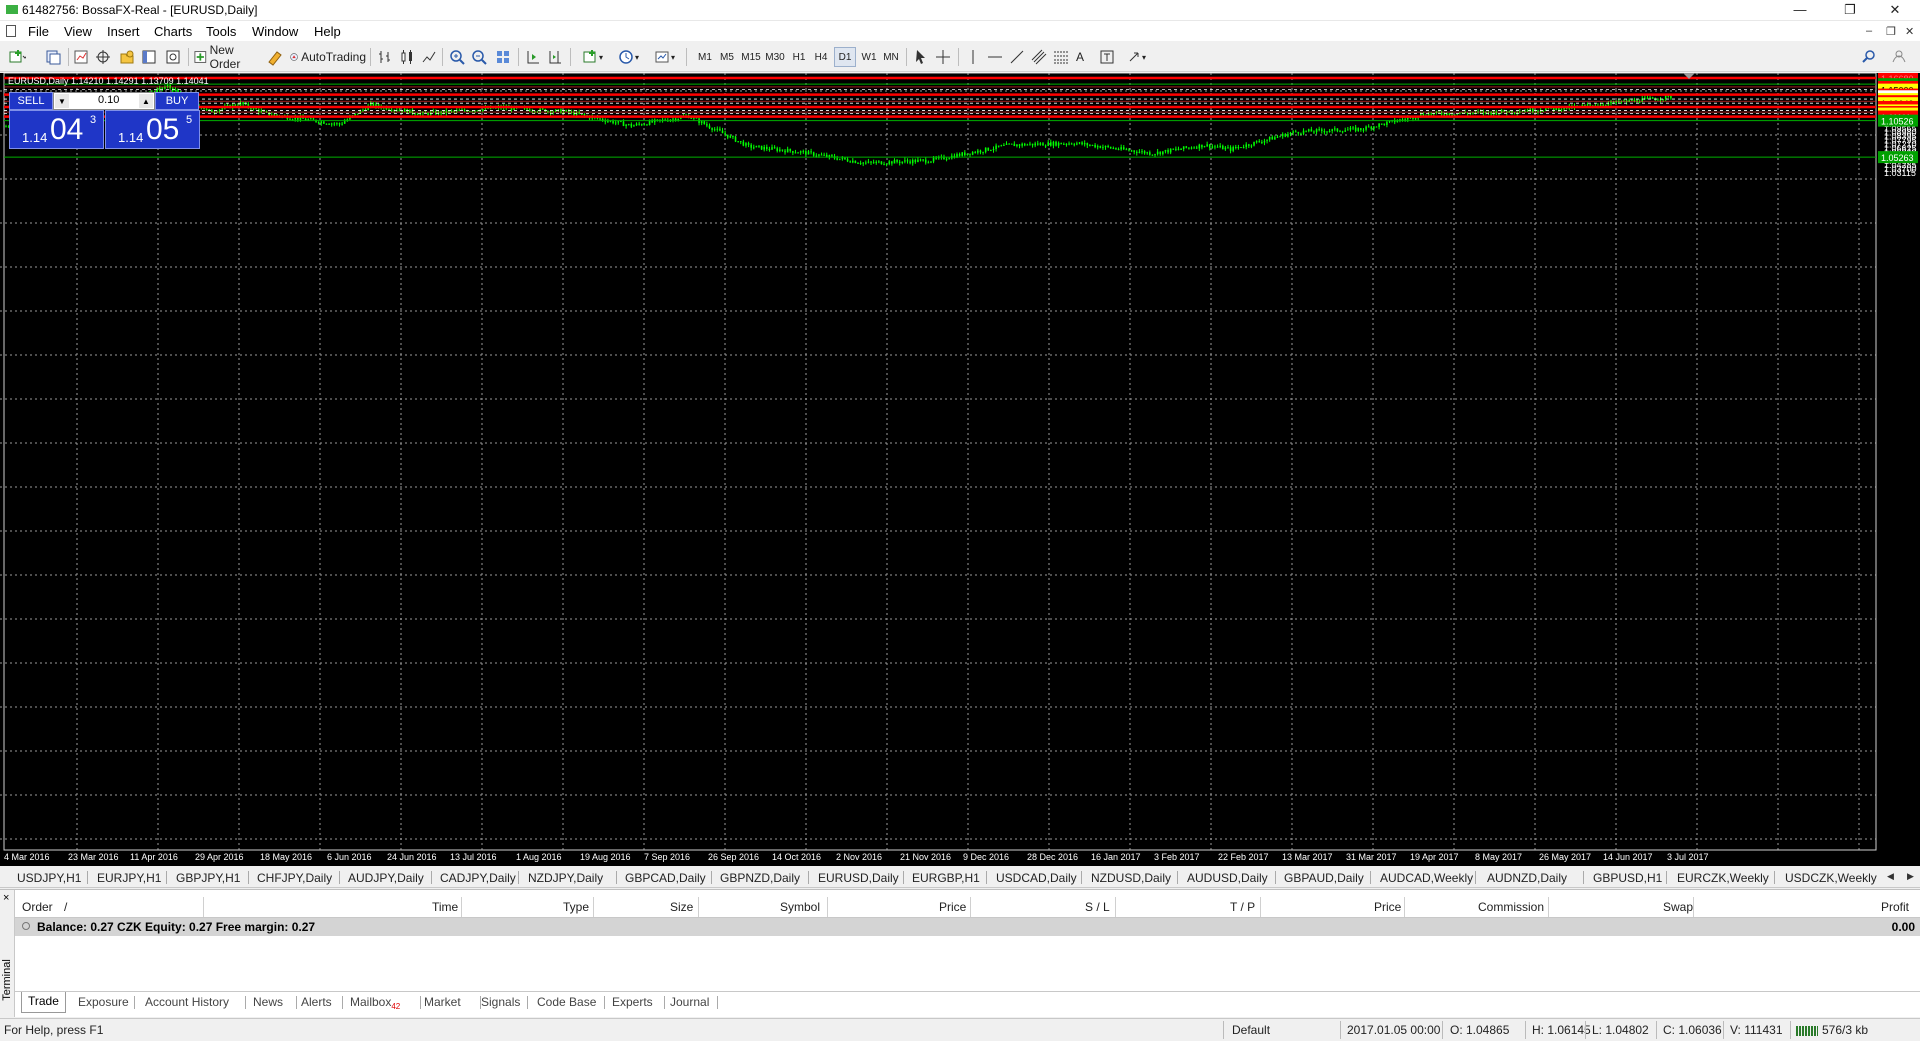 The height and width of the screenshot is (1041, 1920). What do you see at coordinates (628, 57) in the screenshot?
I see `periodicity-dropdown: ▾` at bounding box center [628, 57].